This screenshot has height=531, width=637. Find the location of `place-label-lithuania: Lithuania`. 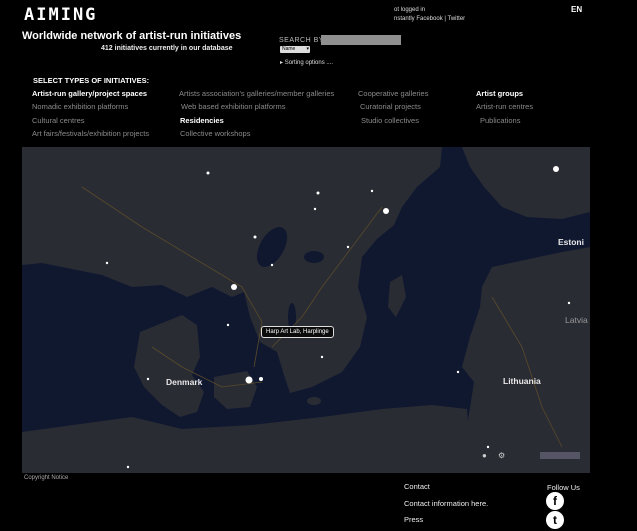

place-label-lithuania: Lithuania is located at coordinates (522, 381).